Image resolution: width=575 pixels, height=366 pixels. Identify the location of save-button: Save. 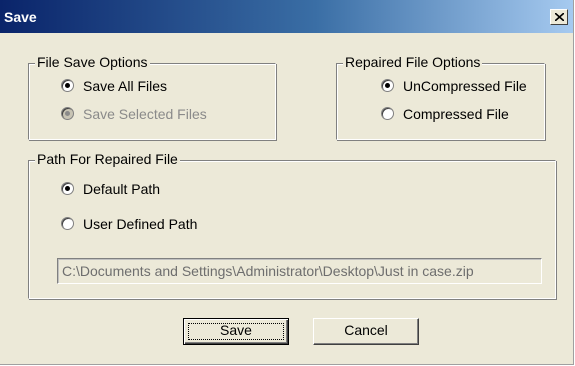
(236, 331).